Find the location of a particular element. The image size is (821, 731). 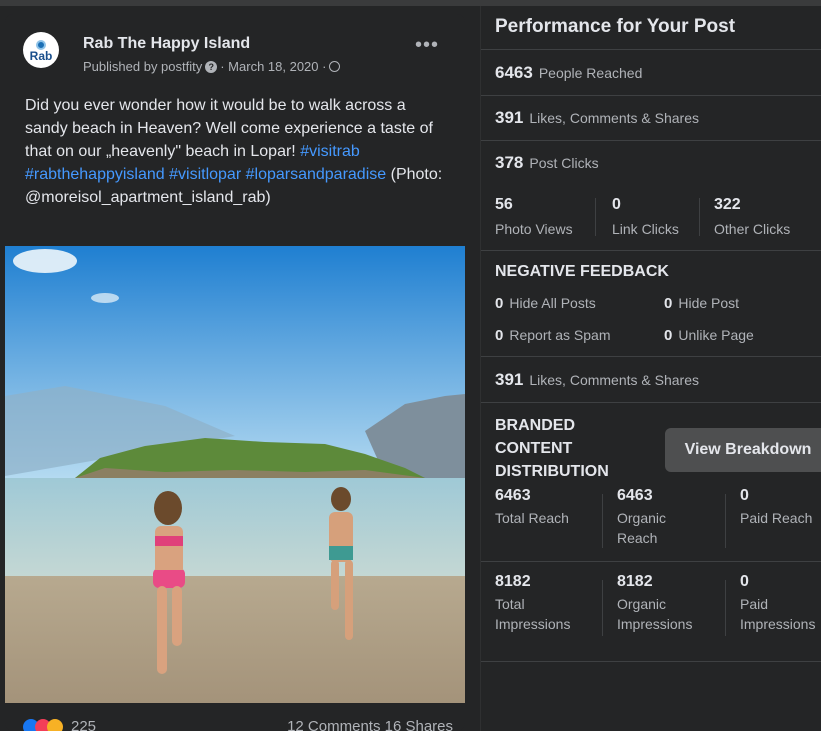

paid-impressions-label: Paid Impressions is located at coordinates (778, 614).